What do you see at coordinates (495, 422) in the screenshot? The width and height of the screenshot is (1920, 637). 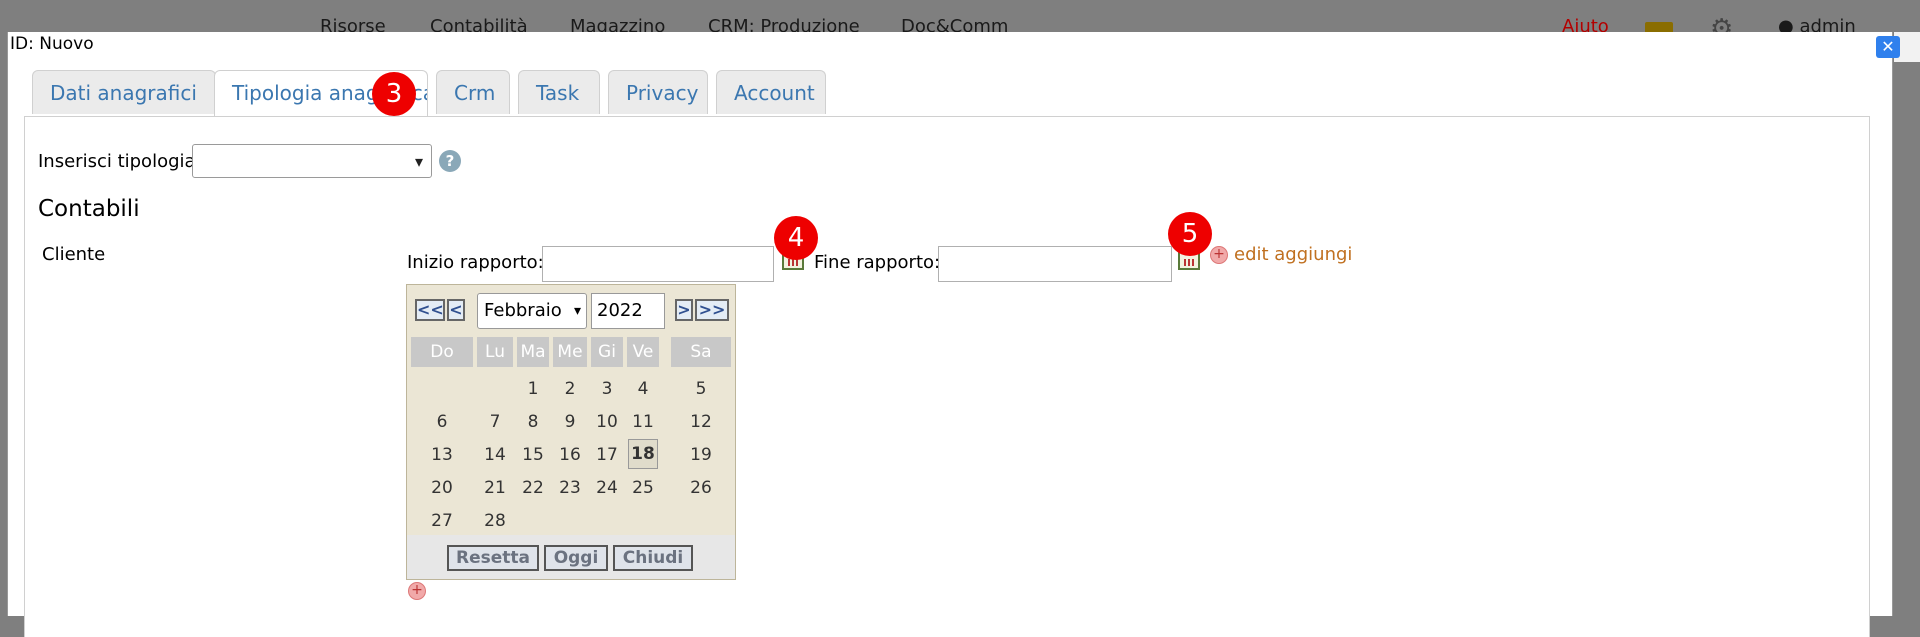 I see `calendar-day: 7` at bounding box center [495, 422].